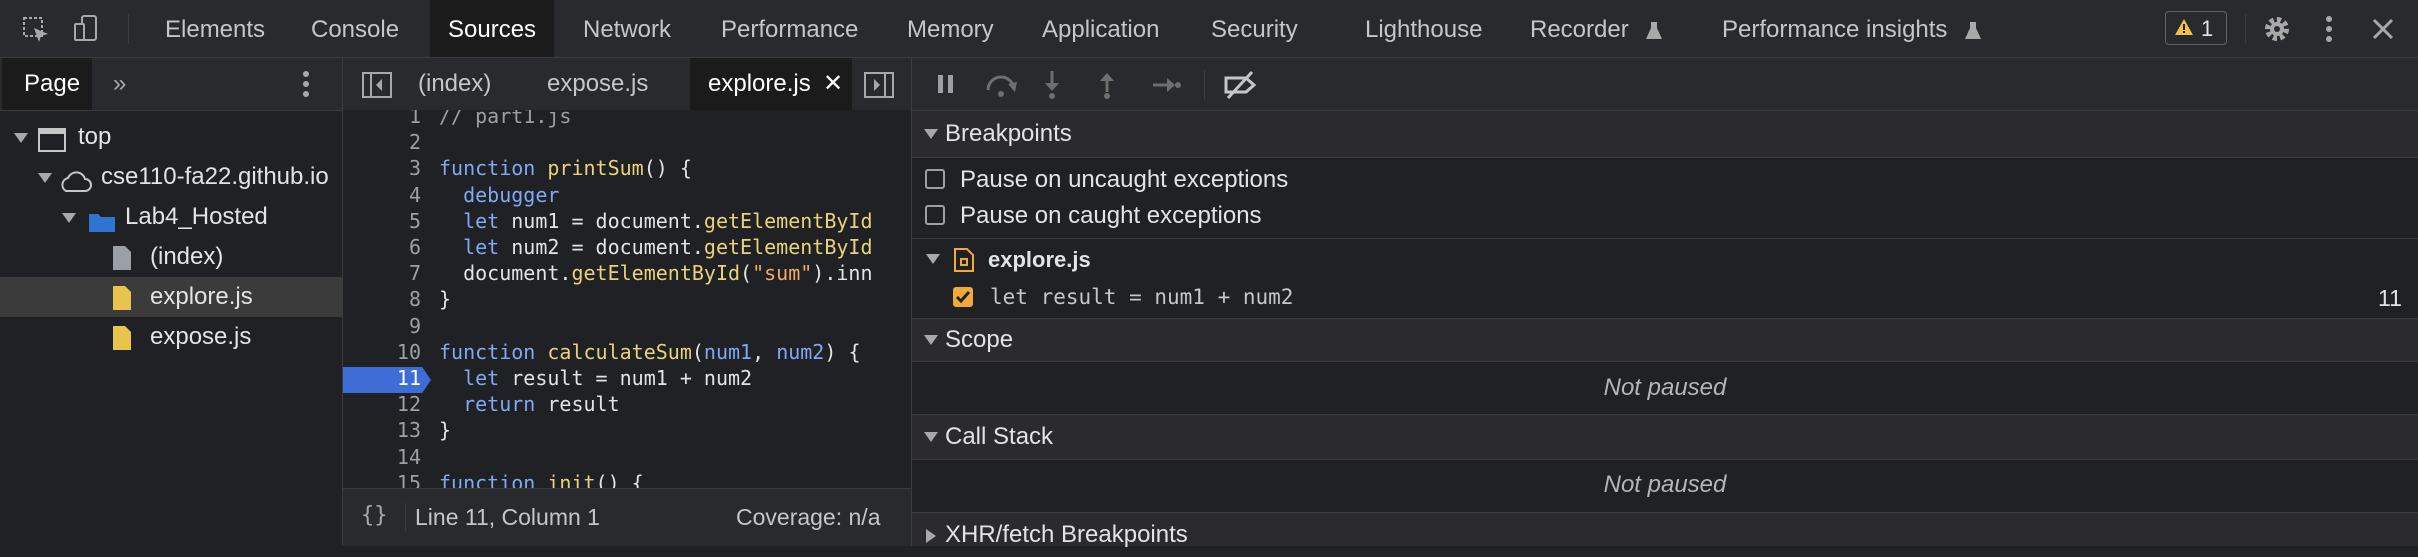  Describe the element at coordinates (382, 479) in the screenshot. I see `line-number: 15` at that location.